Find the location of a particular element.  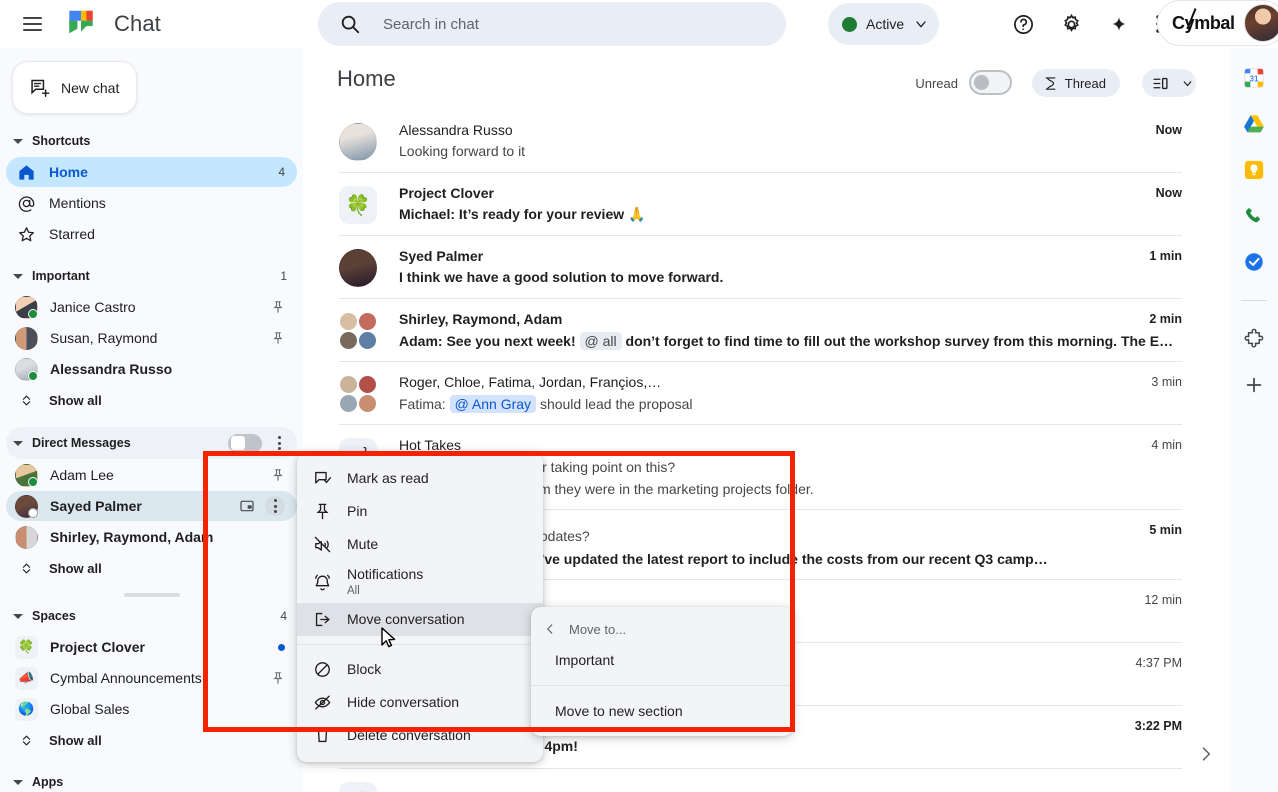

context-menu-item-mute: Mute is located at coordinates (420, 544).